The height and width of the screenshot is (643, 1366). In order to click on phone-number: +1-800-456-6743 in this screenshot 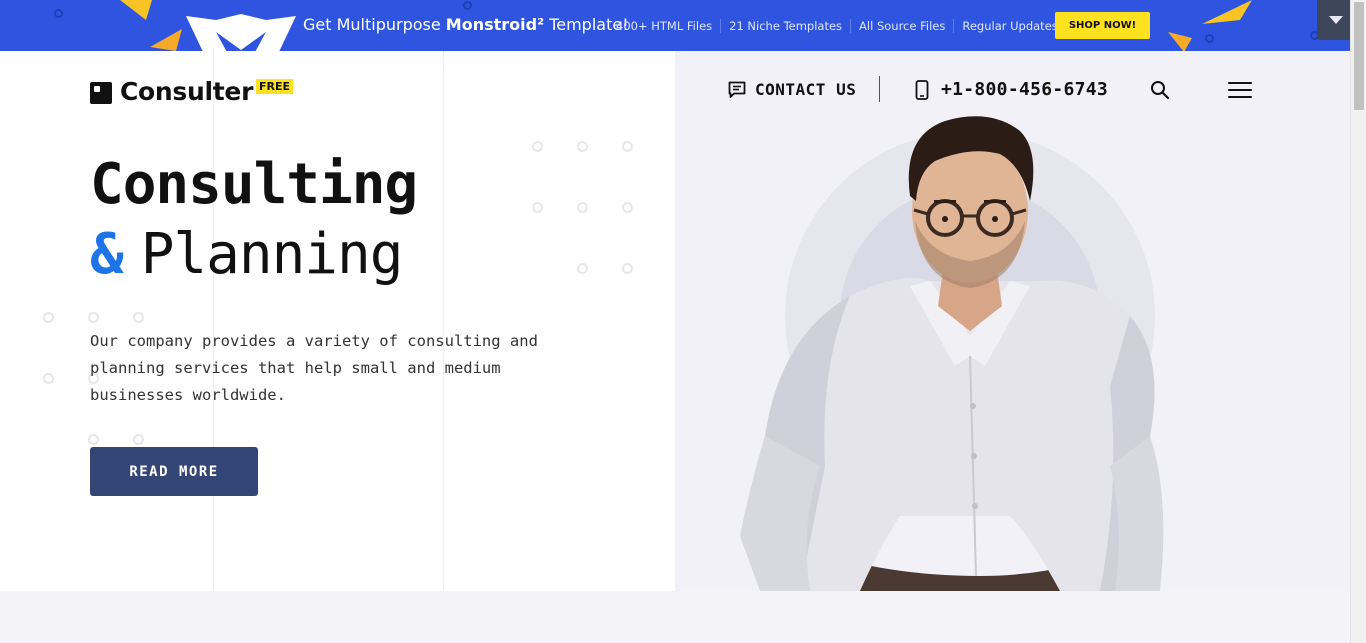, I will do `click(1025, 89)`.